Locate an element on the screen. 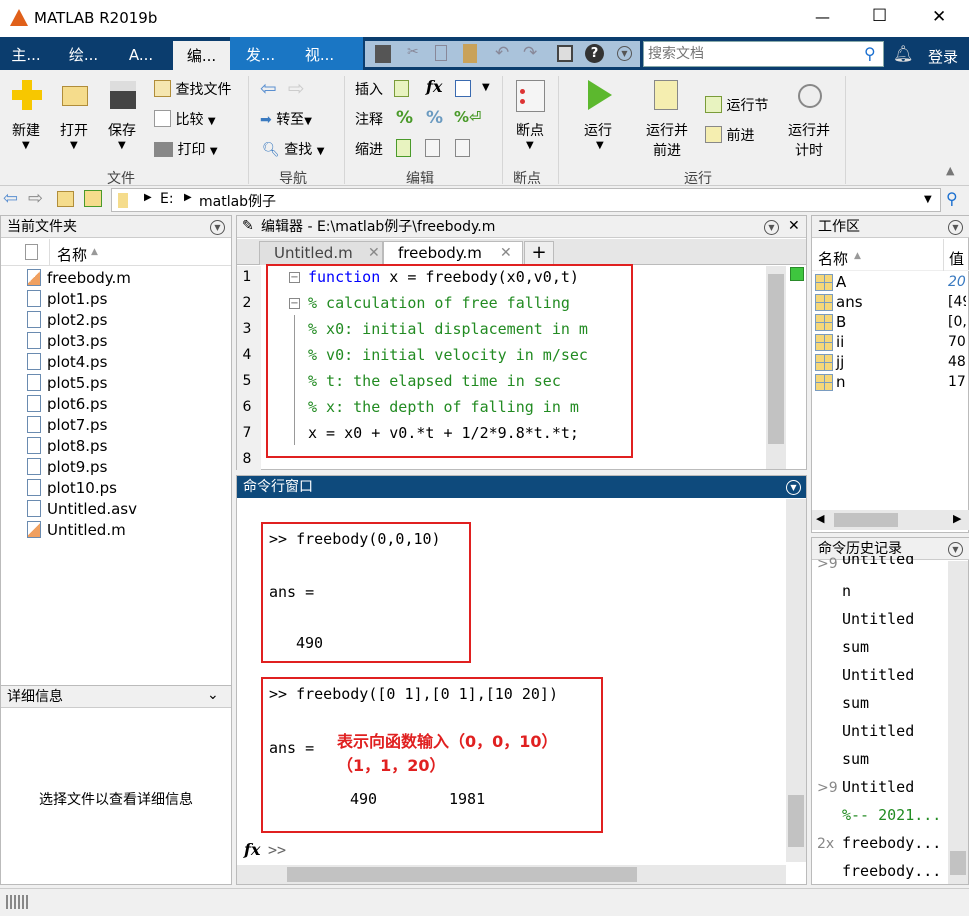 This screenshot has width=969, height=916. workspace-variable: B is located at coordinates (841, 322).